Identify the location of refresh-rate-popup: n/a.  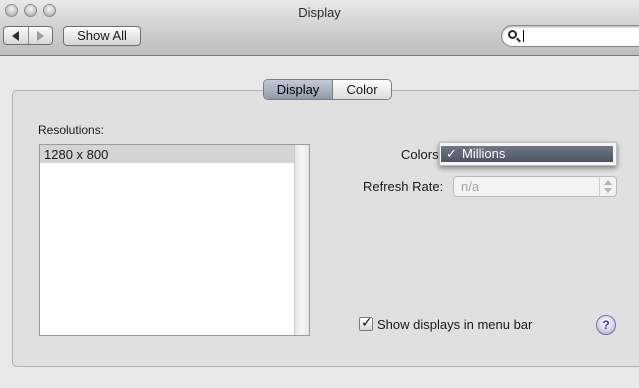
(535, 186).